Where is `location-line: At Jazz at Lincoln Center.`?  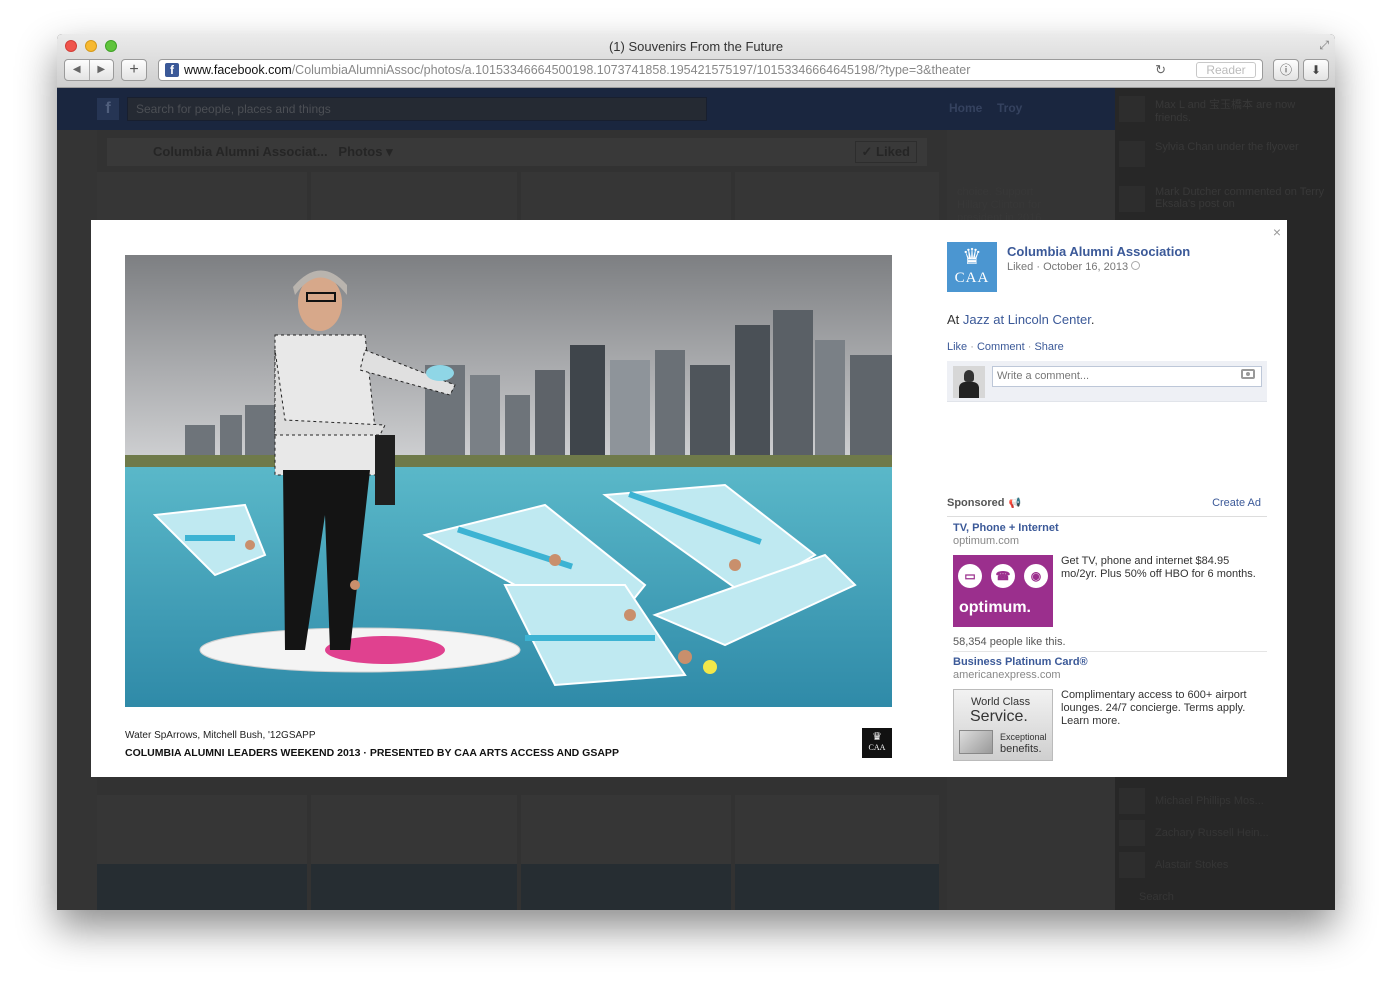
location-line: At Jazz at Lincoln Center. is located at coordinates (1021, 319).